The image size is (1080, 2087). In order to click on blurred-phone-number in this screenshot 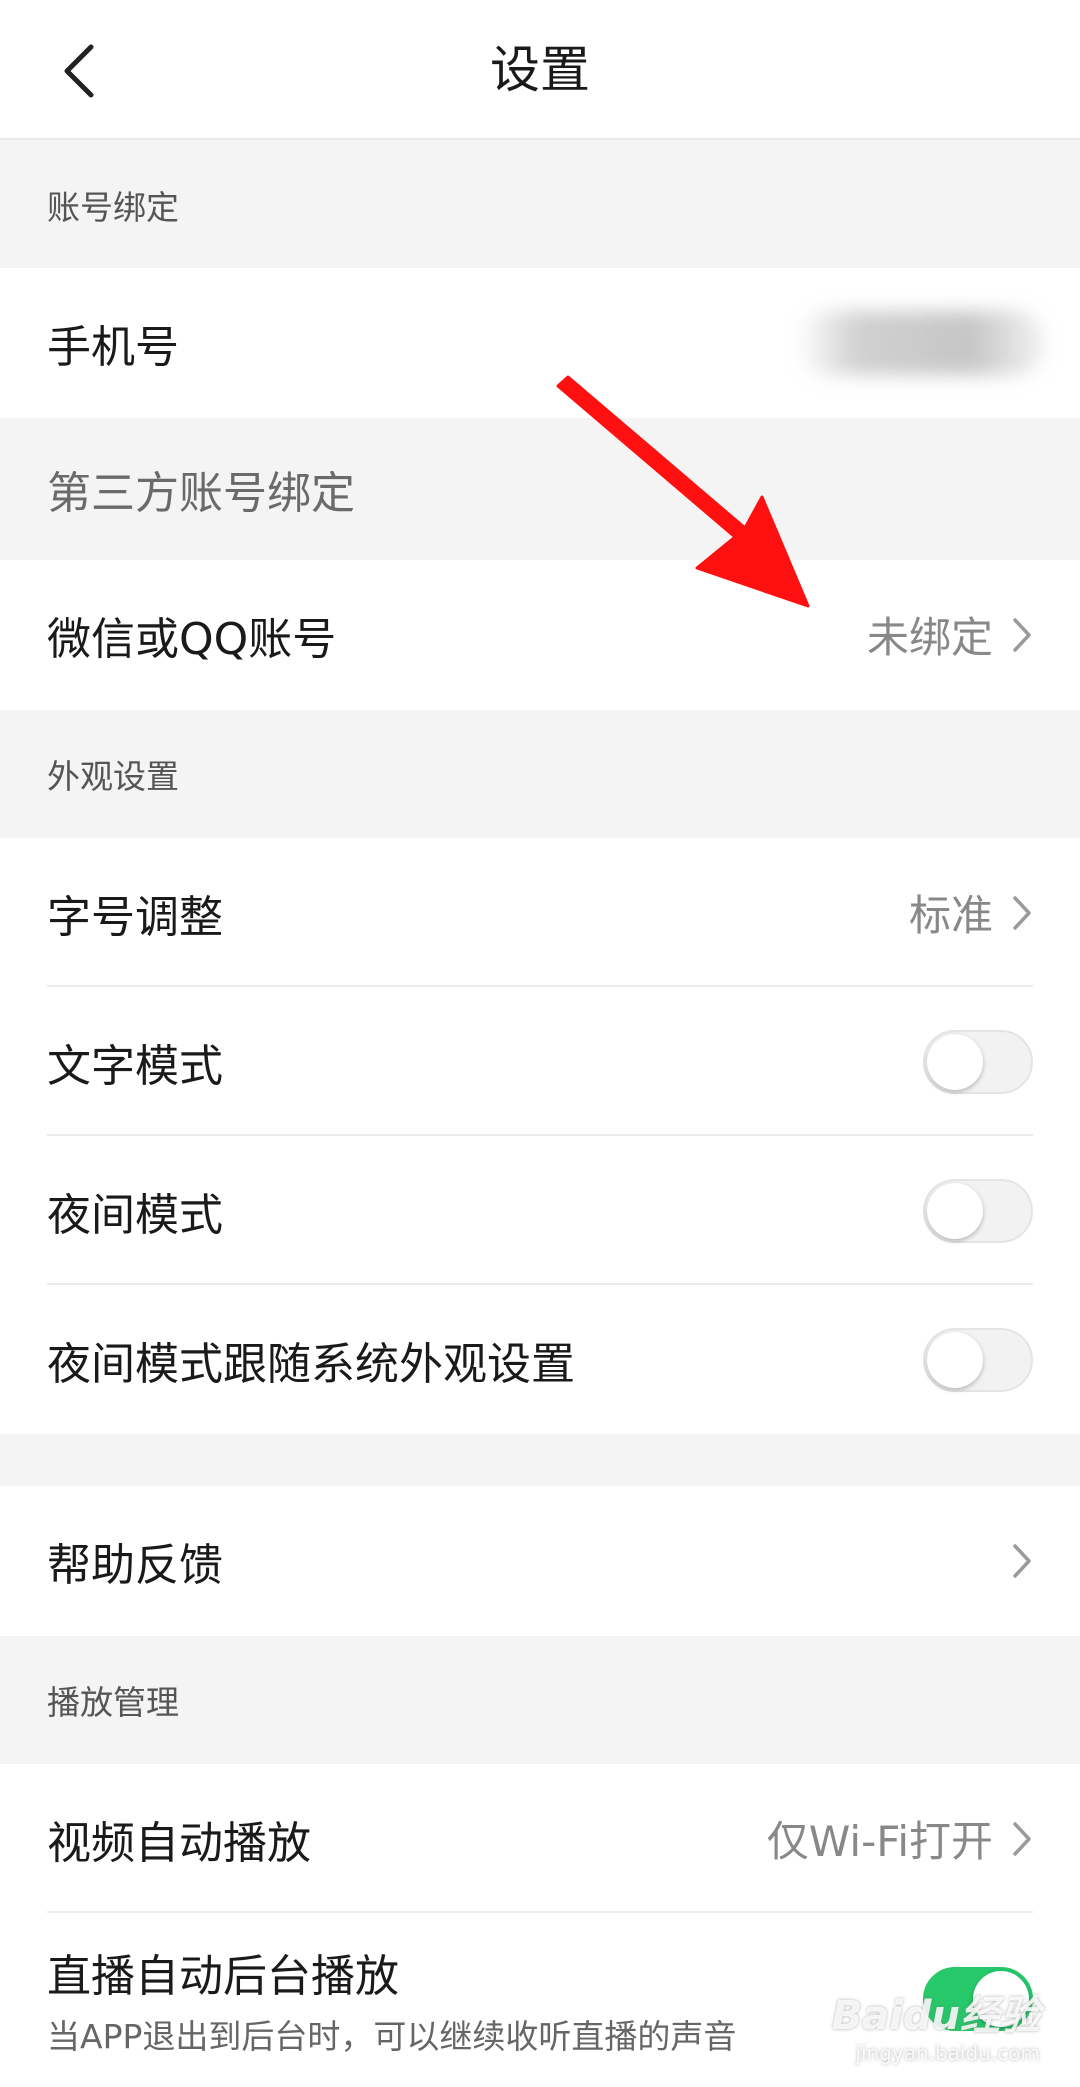, I will do `click(921, 342)`.